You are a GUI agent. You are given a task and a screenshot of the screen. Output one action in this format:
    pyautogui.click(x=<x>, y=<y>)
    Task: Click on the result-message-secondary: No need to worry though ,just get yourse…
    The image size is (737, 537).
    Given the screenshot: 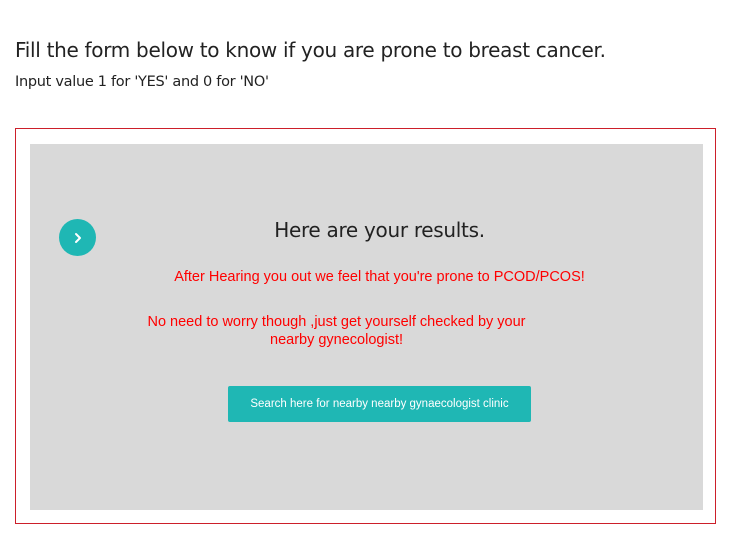 What is the action you would take?
    pyautogui.click(x=336, y=331)
    